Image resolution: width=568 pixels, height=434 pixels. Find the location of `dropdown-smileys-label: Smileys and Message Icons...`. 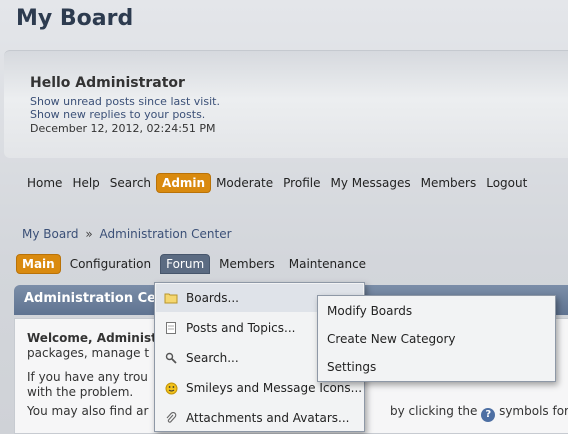

dropdown-smileys-label: Smileys and Message Icons... is located at coordinates (274, 388).